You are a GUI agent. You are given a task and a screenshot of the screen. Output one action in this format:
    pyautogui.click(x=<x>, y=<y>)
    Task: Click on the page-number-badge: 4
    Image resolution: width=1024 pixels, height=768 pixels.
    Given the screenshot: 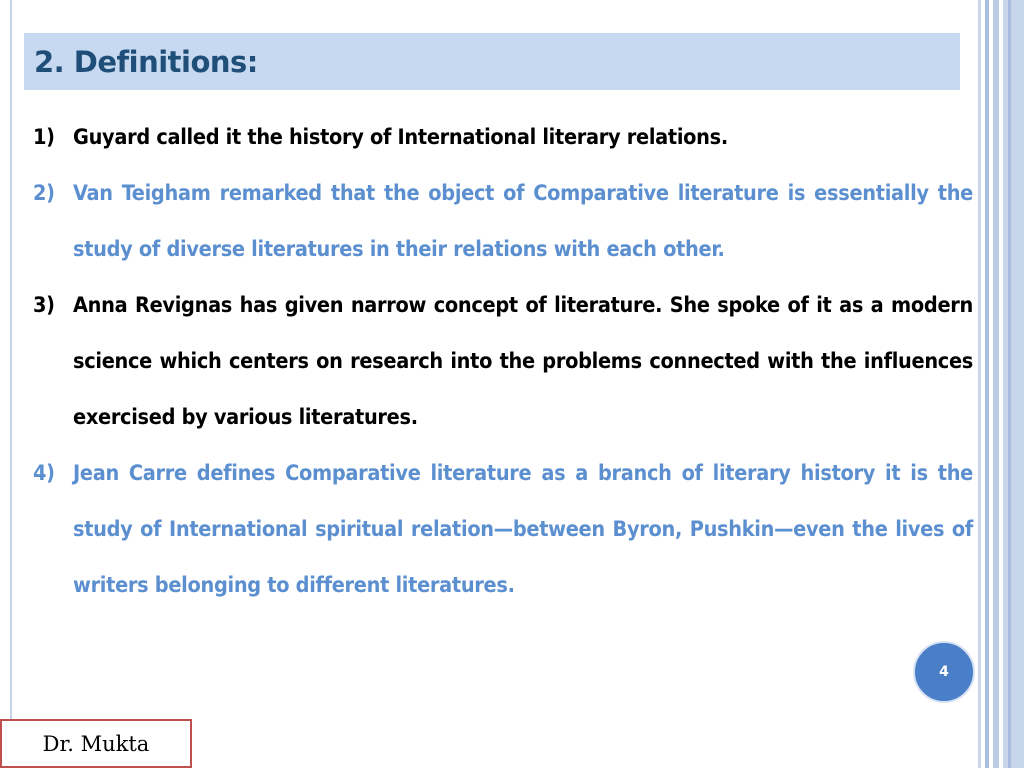 What is the action you would take?
    pyautogui.click(x=944, y=672)
    